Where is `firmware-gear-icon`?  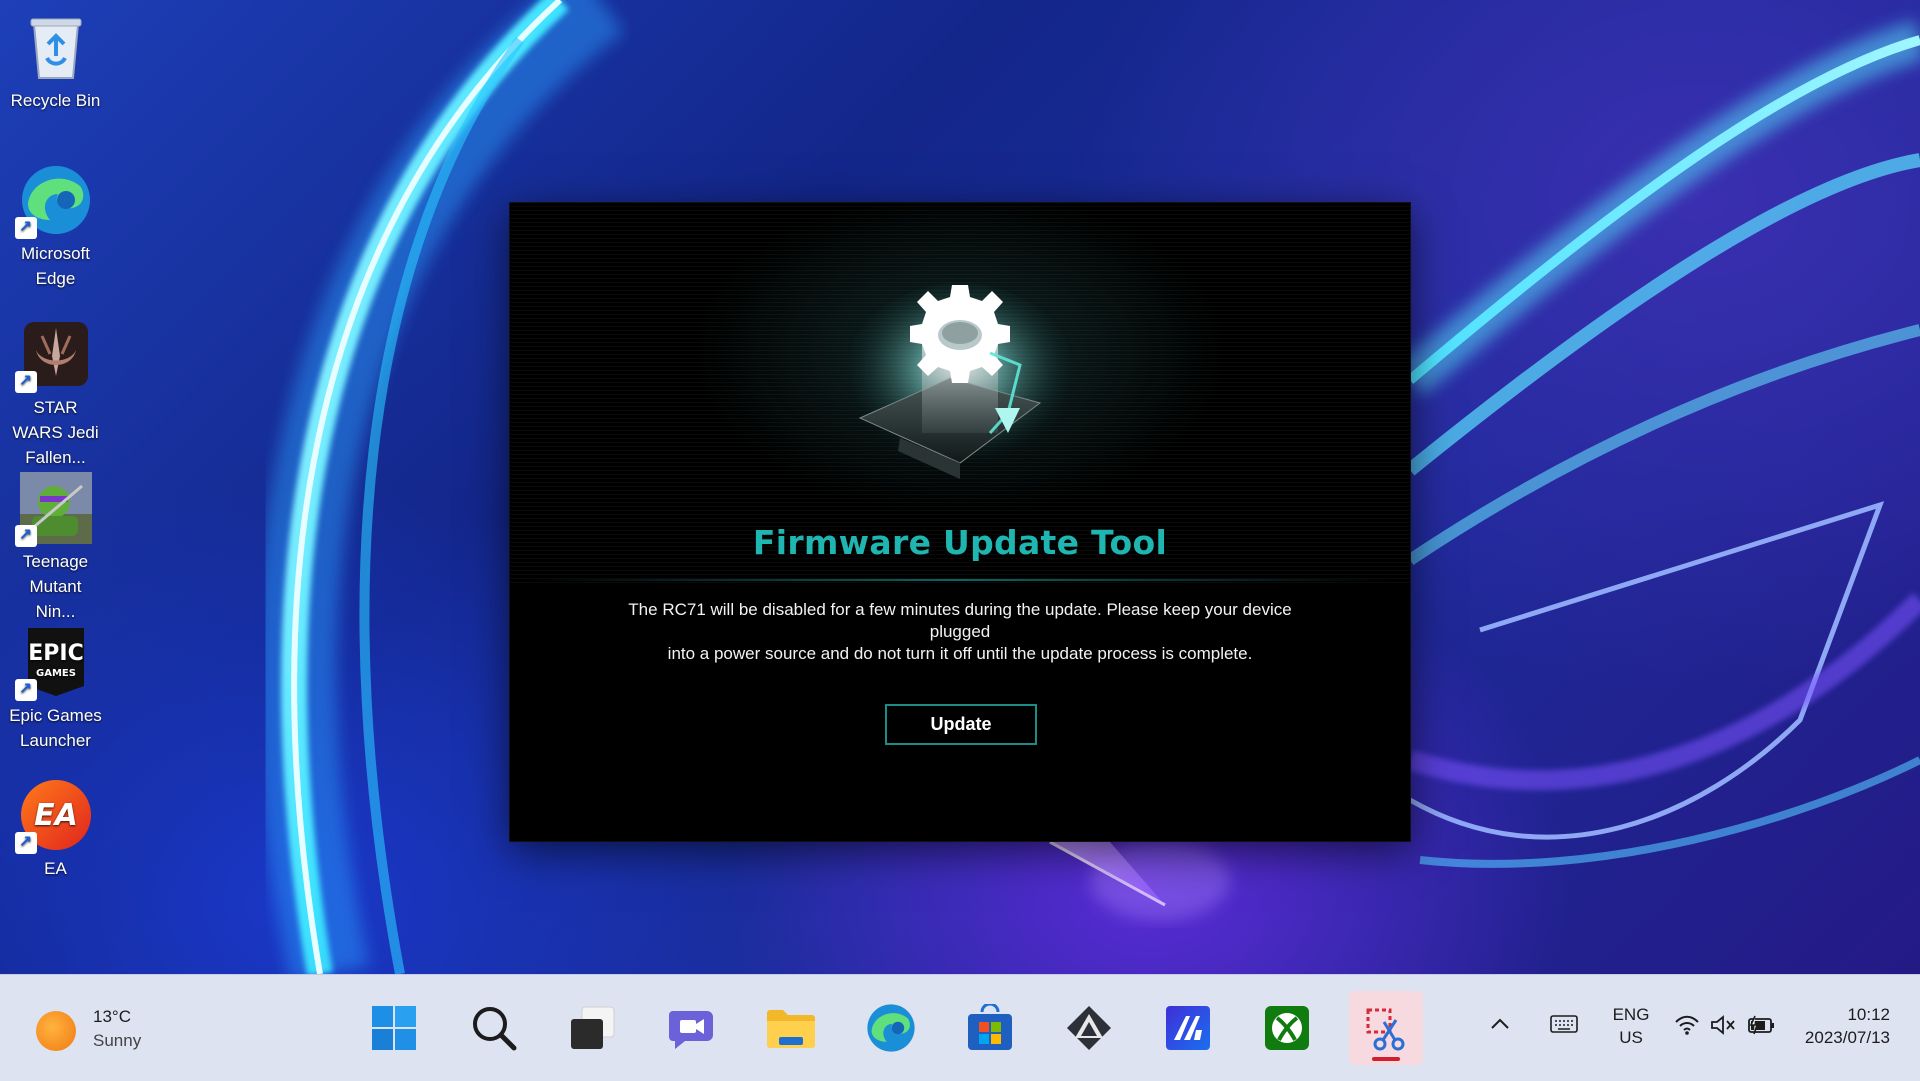 firmware-gear-icon is located at coordinates (960, 381).